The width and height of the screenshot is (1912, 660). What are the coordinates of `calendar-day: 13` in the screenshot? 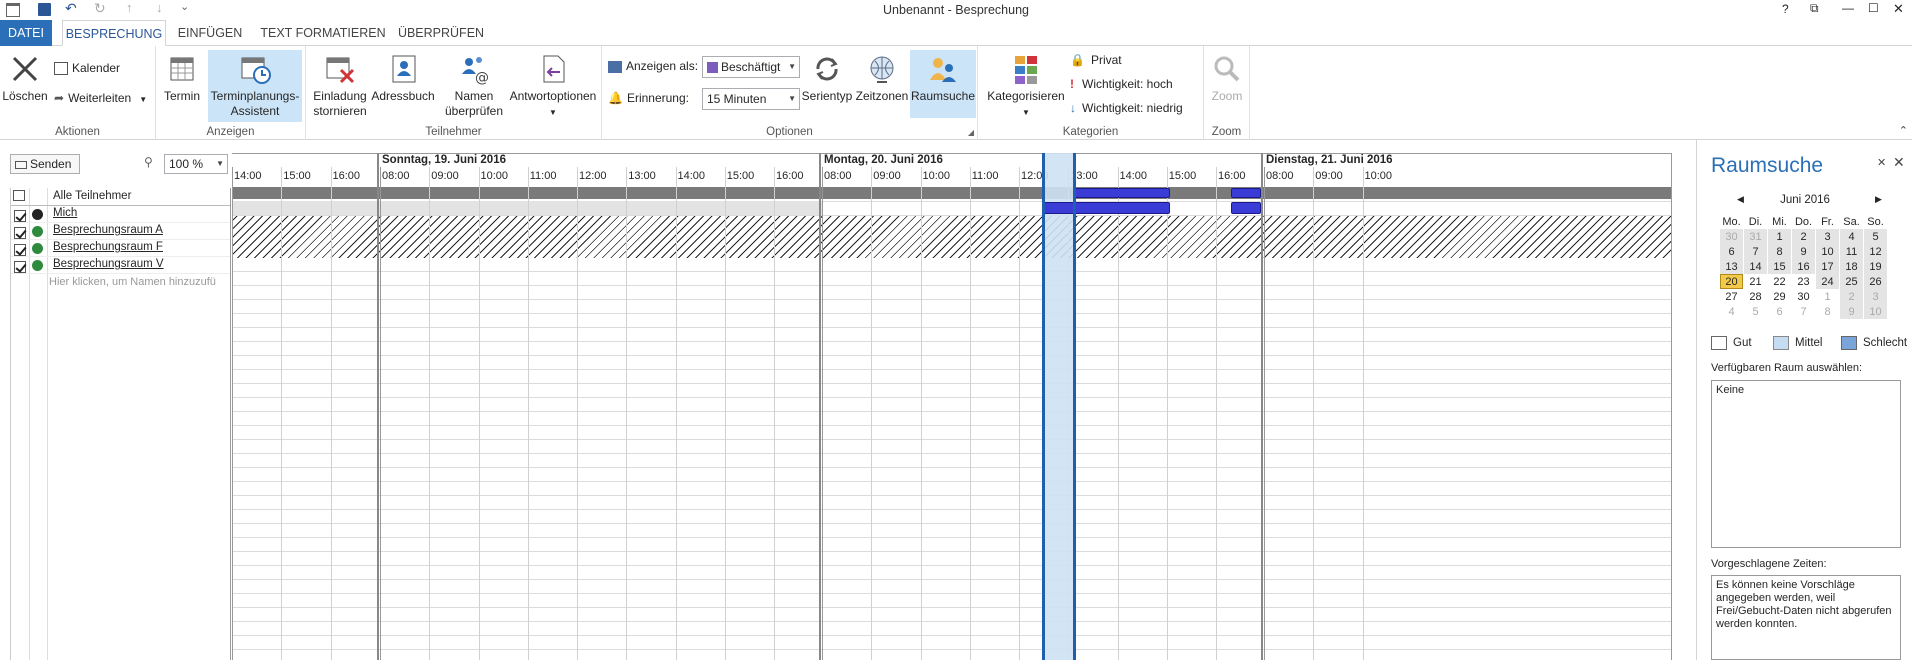 It's located at (1731, 266).